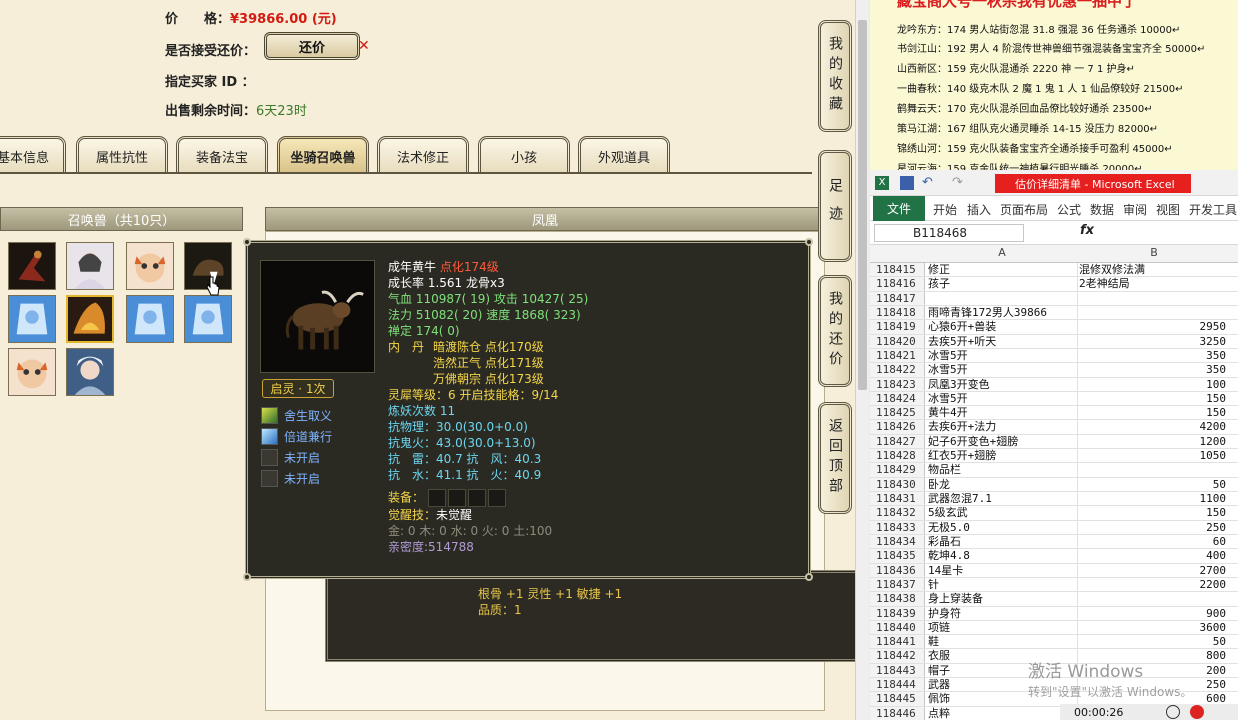  I want to click on tab-mounts-pets: 坐骑召唤兽, so click(323, 154).